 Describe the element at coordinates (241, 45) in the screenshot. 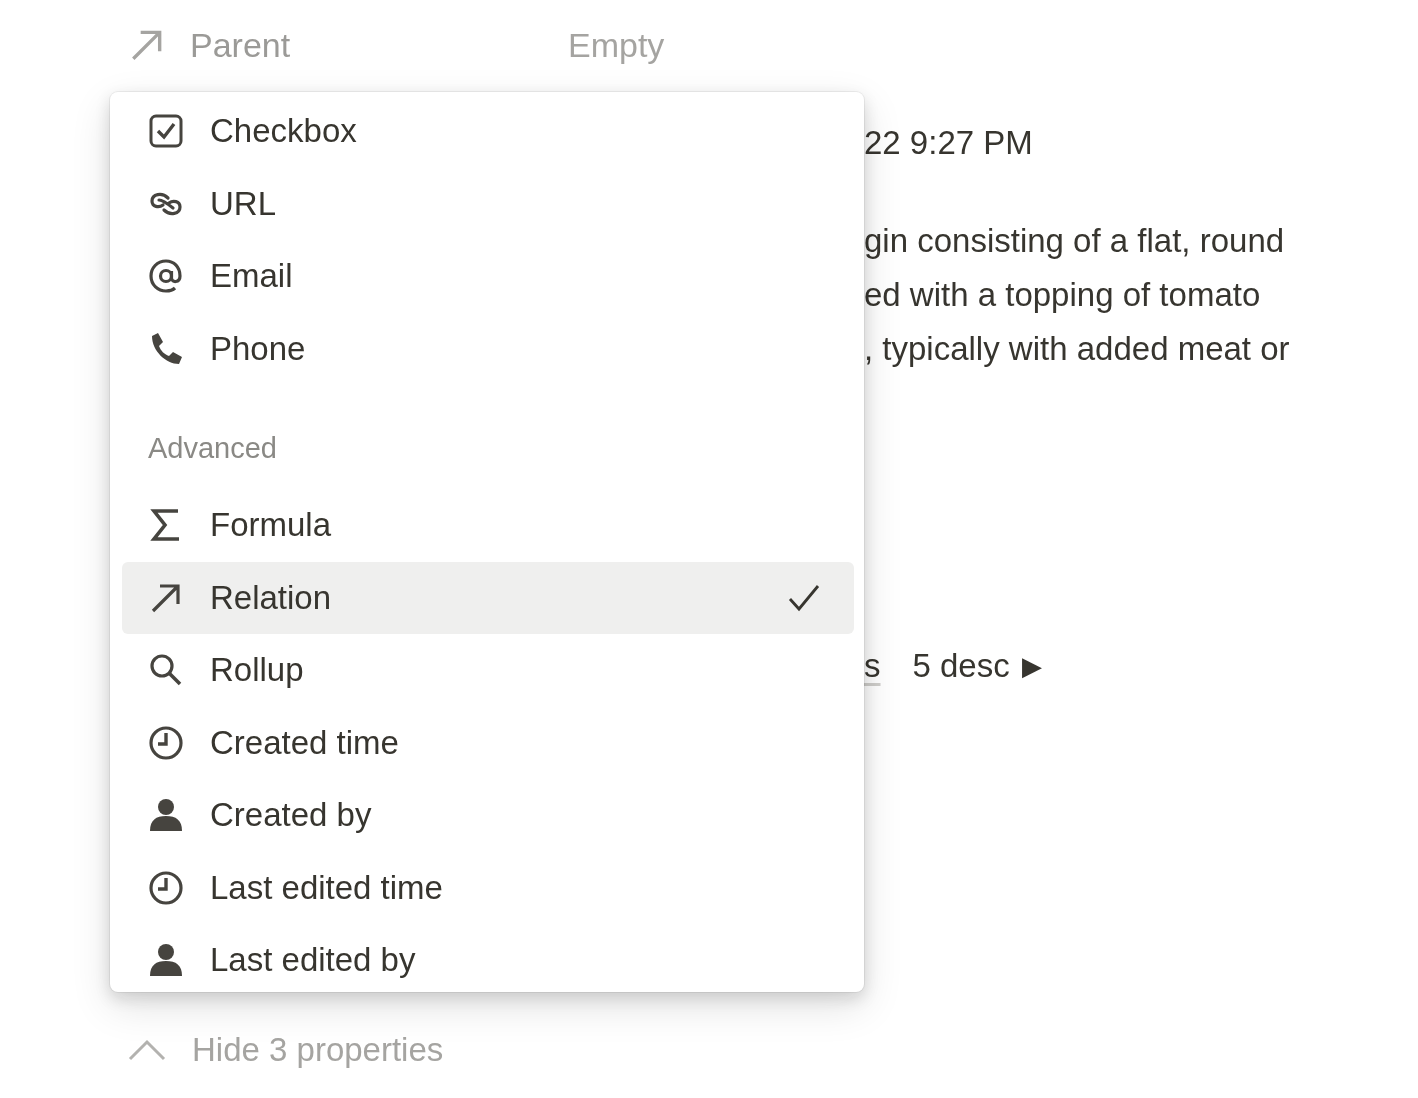

I see `property-label: Parent` at that location.